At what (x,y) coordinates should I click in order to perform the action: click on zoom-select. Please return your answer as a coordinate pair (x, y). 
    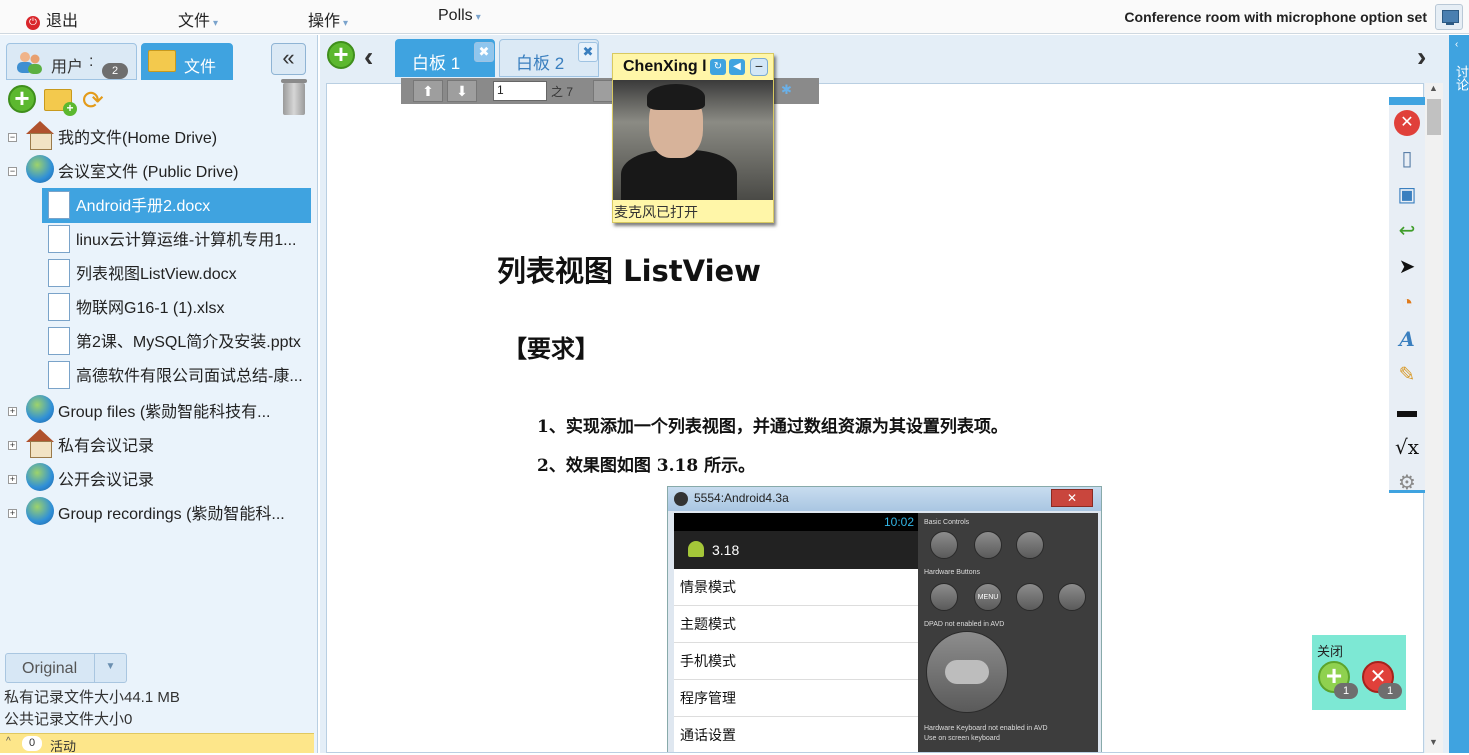
    Looking at the image, I should click on (603, 91).